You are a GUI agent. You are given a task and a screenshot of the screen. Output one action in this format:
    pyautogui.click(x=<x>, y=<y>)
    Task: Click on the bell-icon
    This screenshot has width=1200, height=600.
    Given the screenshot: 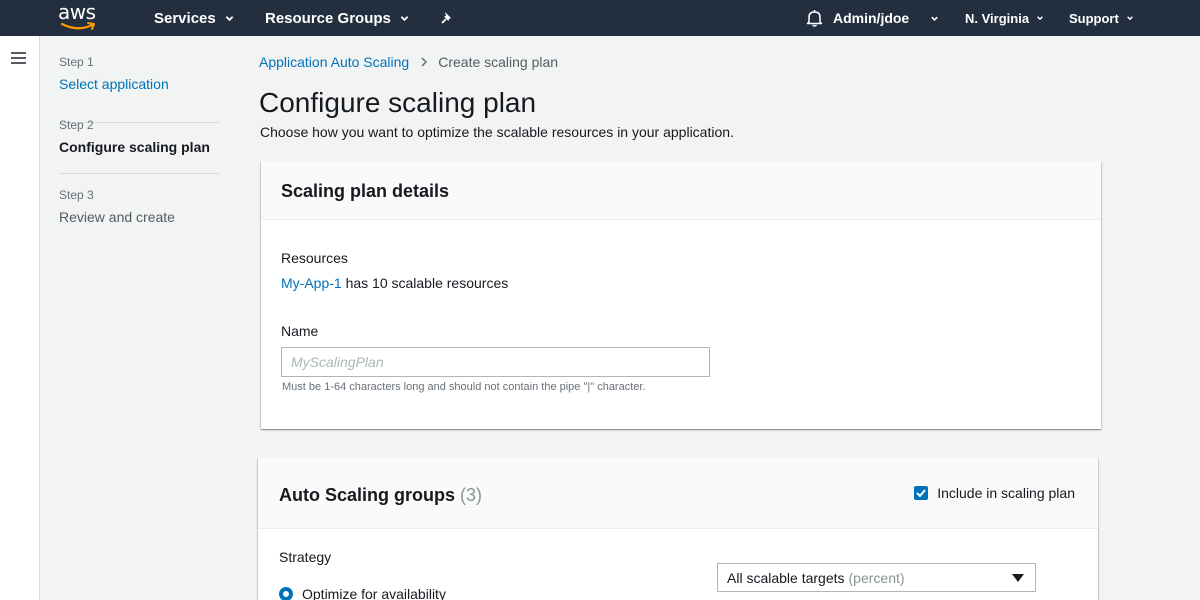 What is the action you would take?
    pyautogui.click(x=814, y=18)
    